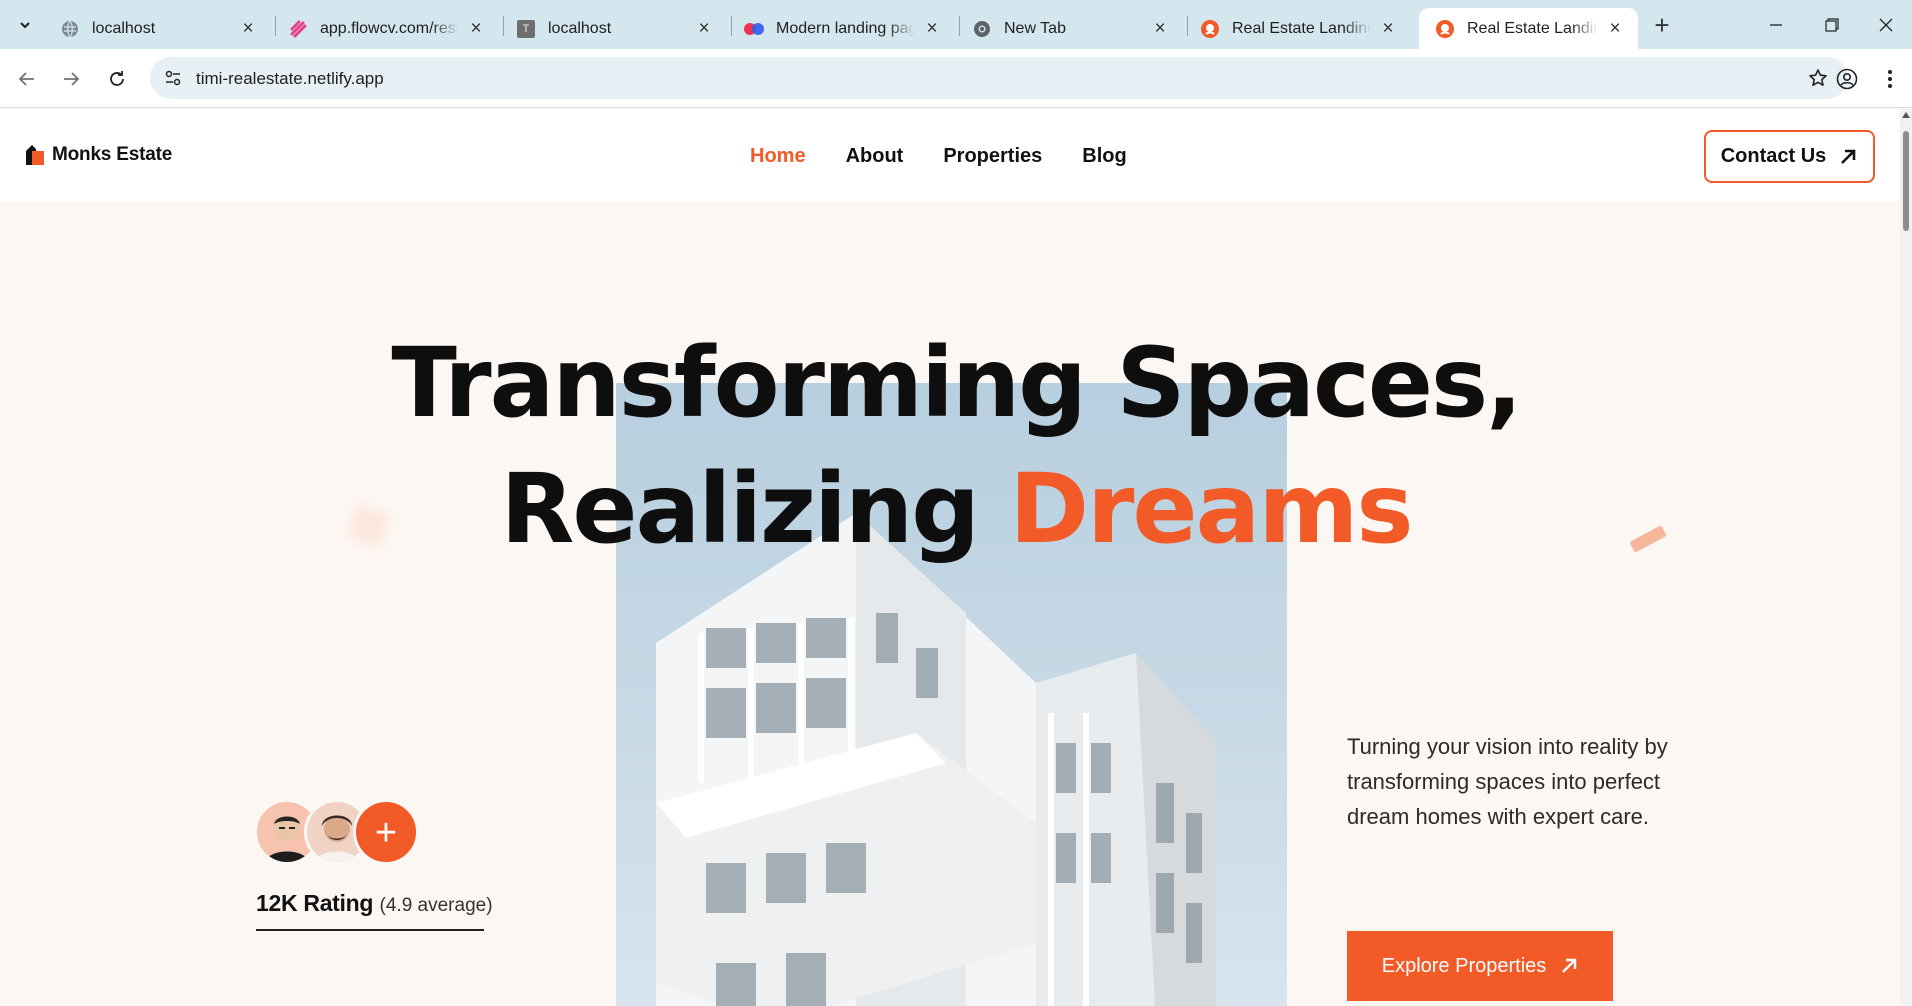  What do you see at coordinates (1890, 79) in the screenshot?
I see `menu-kebab-icon` at bounding box center [1890, 79].